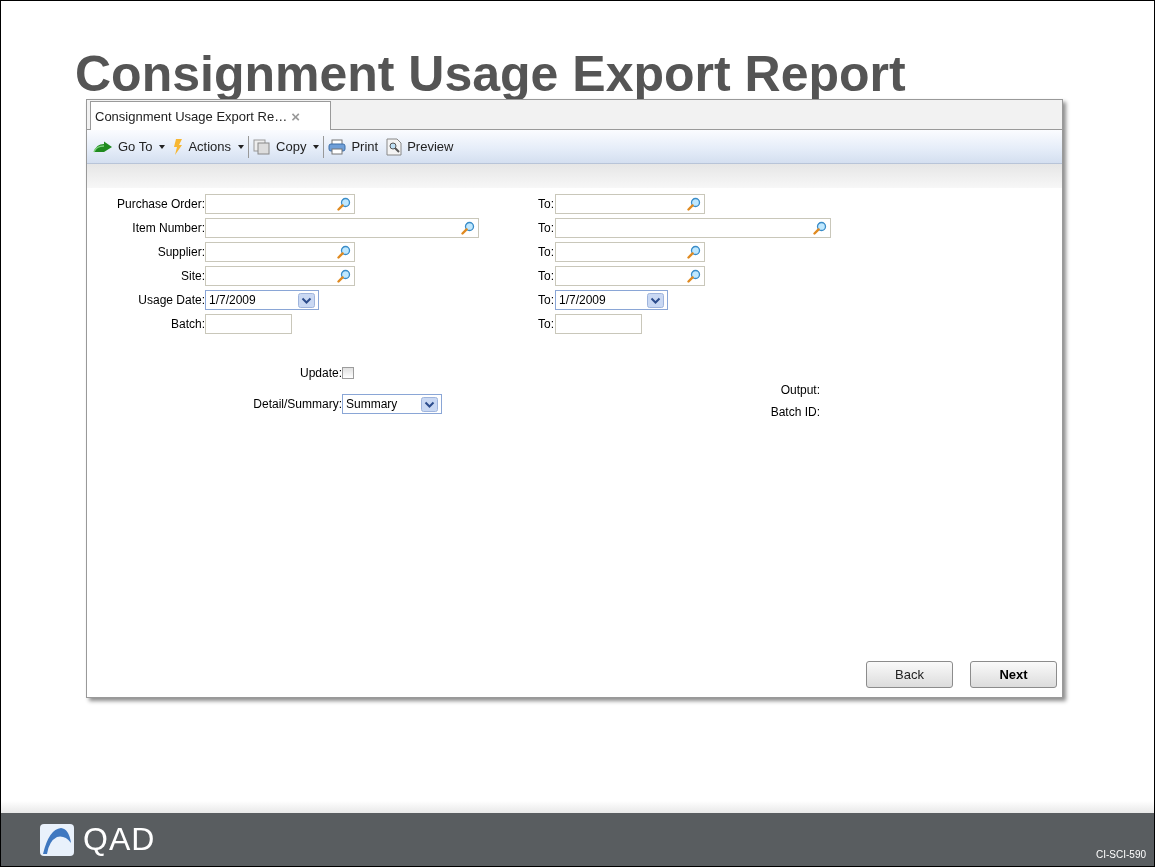  What do you see at coordinates (420, 146) in the screenshot?
I see `toolbar-button: Preview` at bounding box center [420, 146].